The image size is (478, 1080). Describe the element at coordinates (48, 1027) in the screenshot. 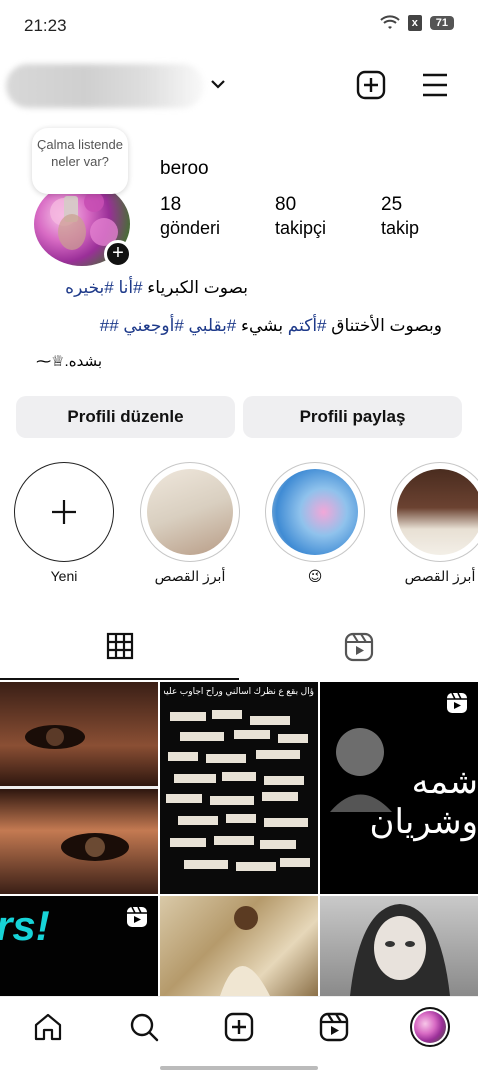

I see `home-icon` at that location.